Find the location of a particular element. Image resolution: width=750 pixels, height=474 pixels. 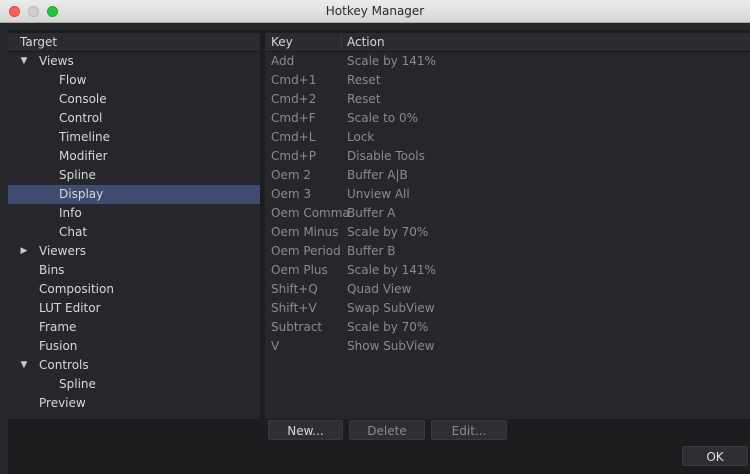

delete-button: Delete is located at coordinates (387, 430).